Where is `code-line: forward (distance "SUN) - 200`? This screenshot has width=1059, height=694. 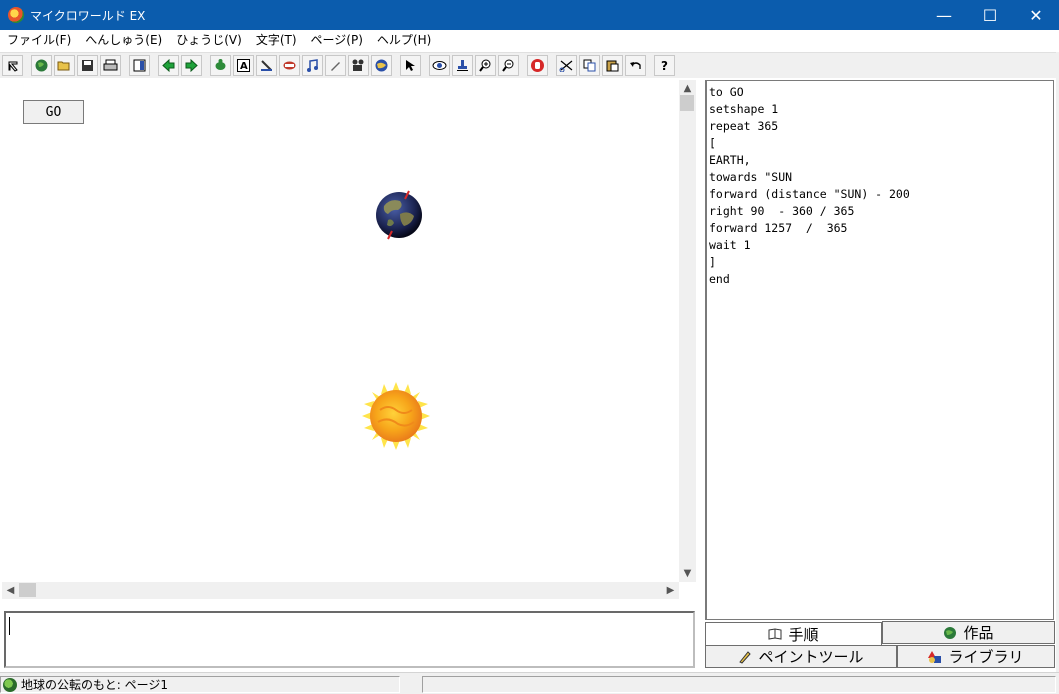 code-line: forward (distance "SUN) - 200 is located at coordinates (809, 194).